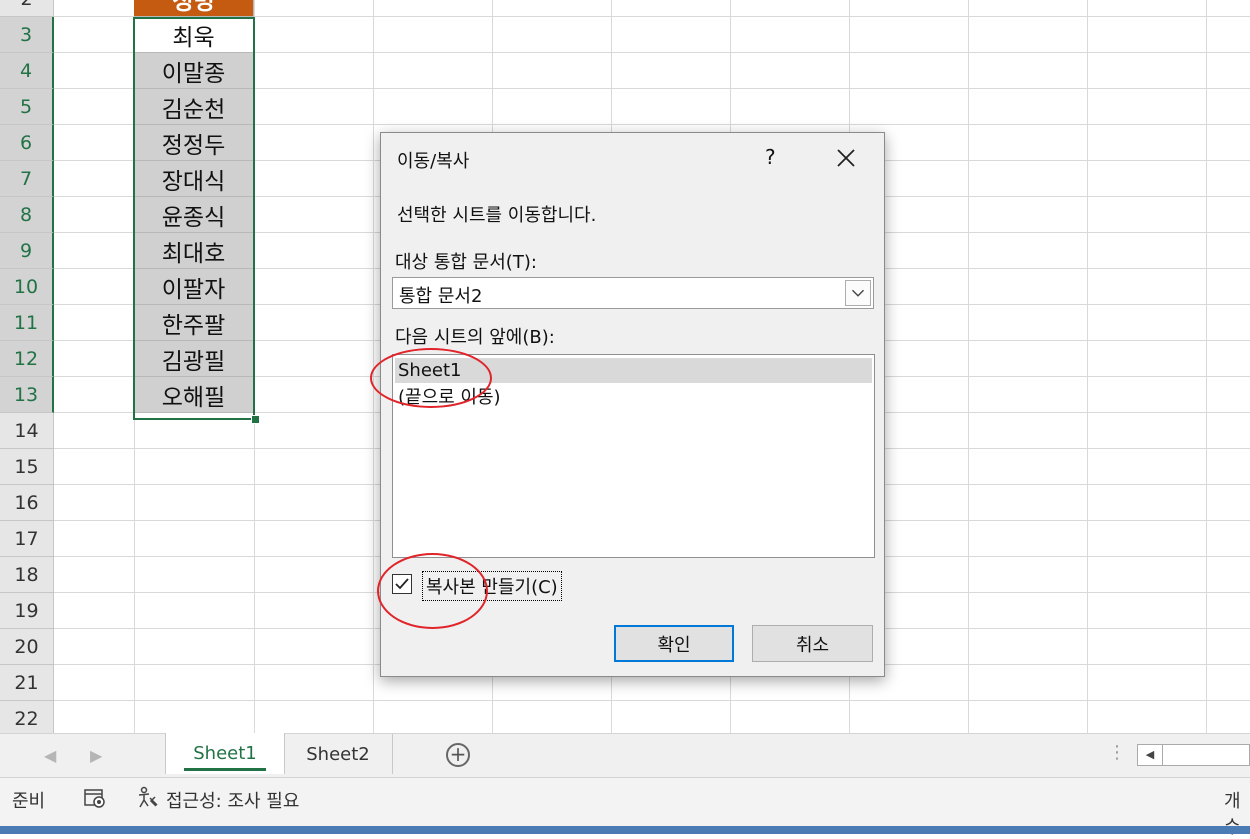 The height and width of the screenshot is (839, 1250). Describe the element at coordinates (27, 8) in the screenshot. I see `row-header: 2` at that location.